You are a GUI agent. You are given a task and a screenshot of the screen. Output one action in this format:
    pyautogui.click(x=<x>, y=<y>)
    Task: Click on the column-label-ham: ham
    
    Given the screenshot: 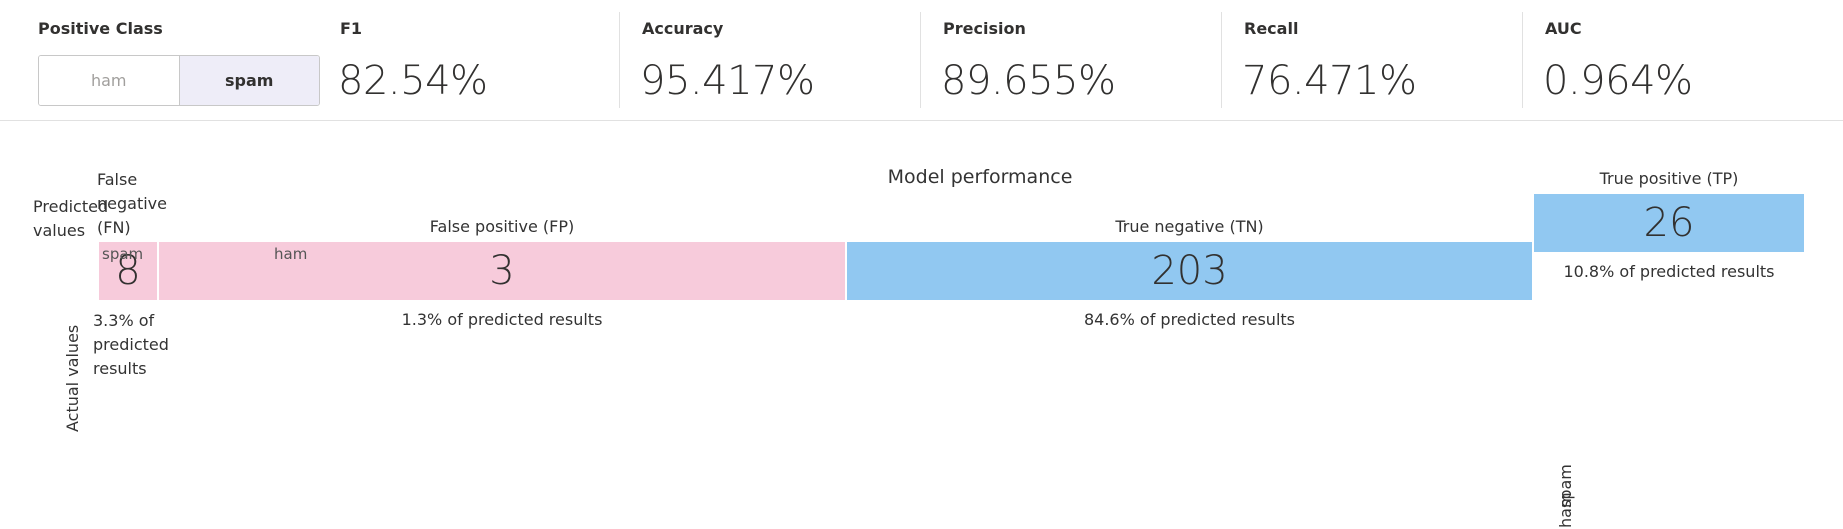 What is the action you would take?
    pyautogui.click(x=291, y=254)
    